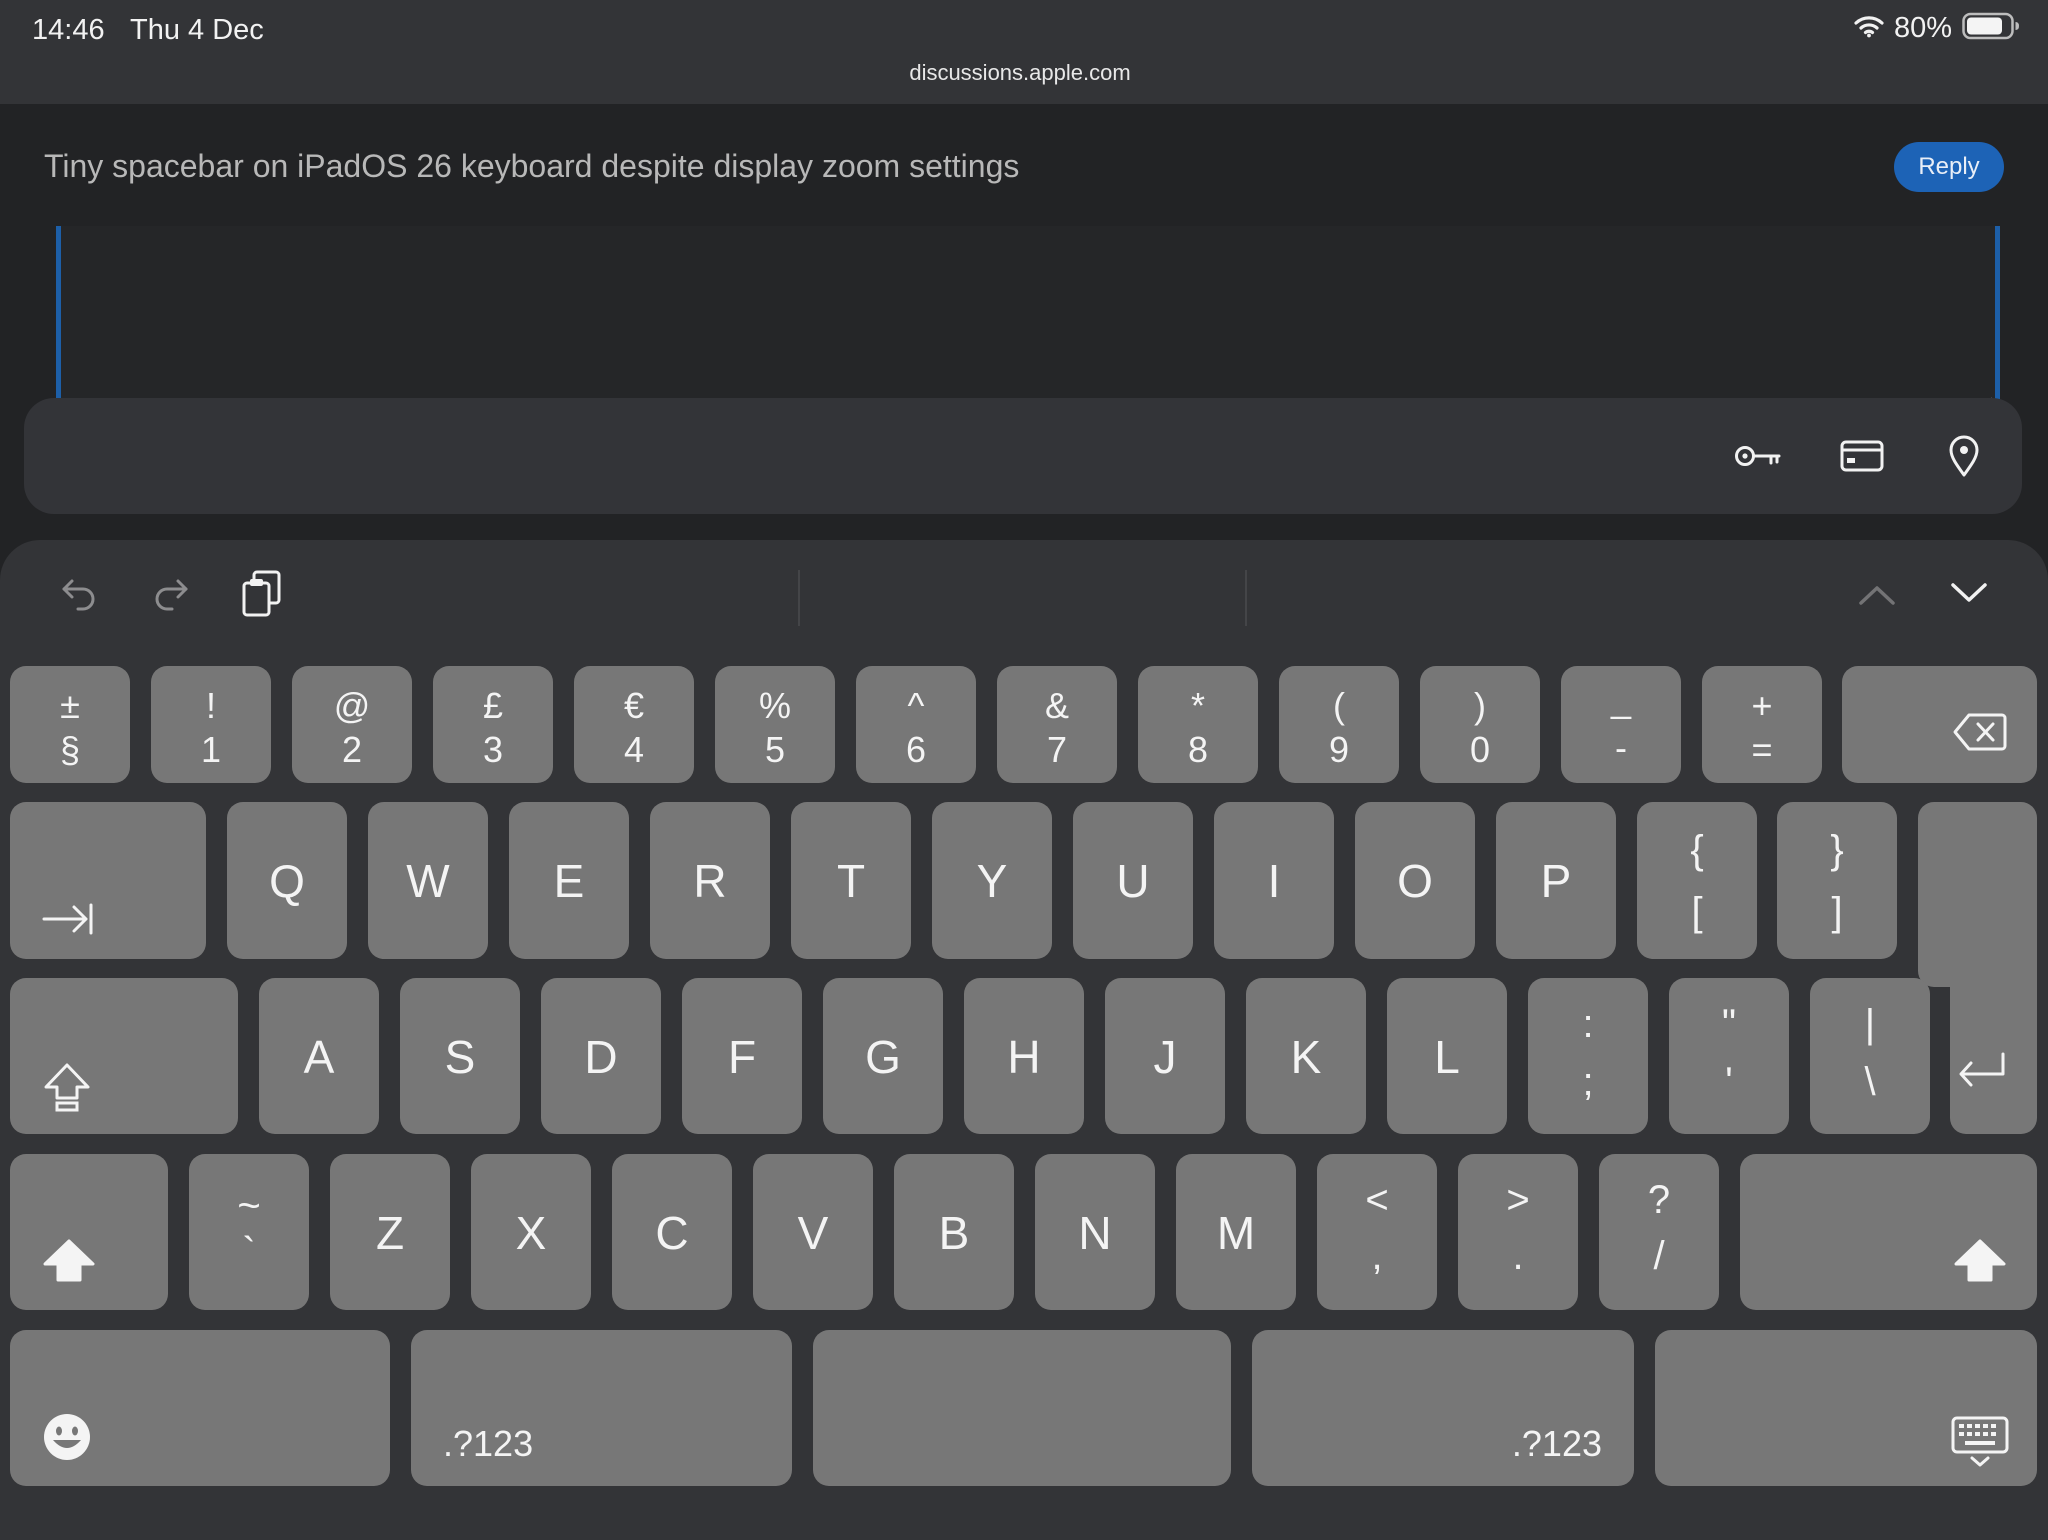 The height and width of the screenshot is (1540, 2048). Describe the element at coordinates (710, 880) in the screenshot. I see `key-r: R` at that location.